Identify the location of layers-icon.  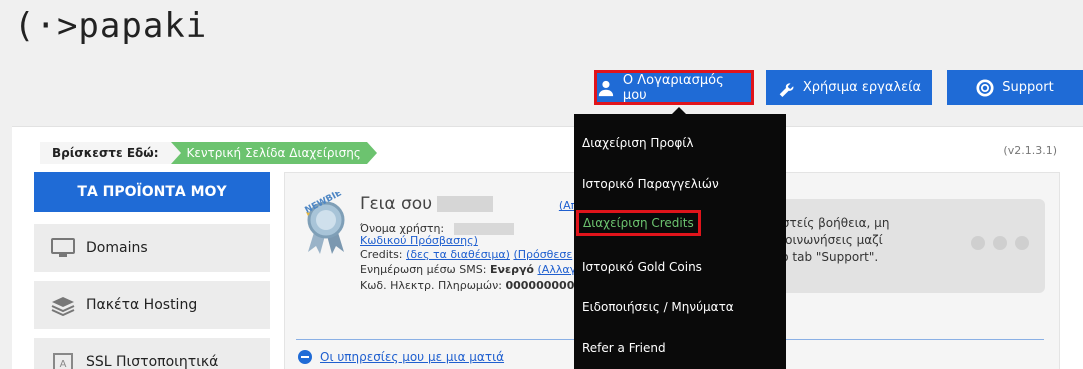
(63, 306).